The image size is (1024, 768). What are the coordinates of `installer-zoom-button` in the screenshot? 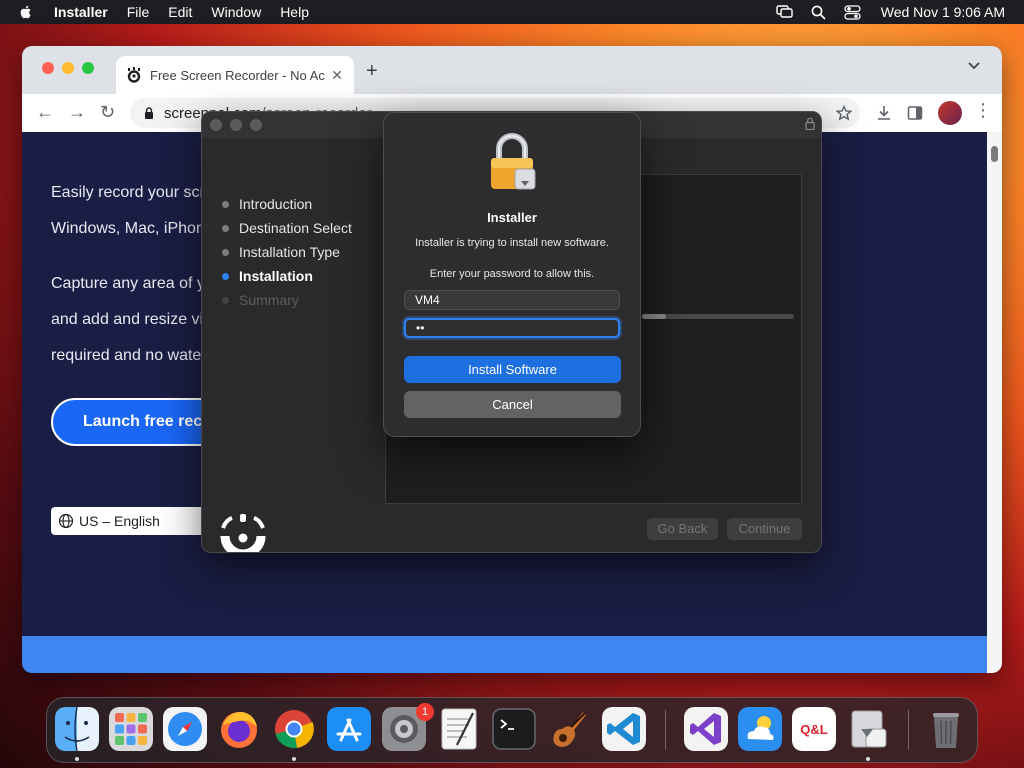 It's located at (256, 125).